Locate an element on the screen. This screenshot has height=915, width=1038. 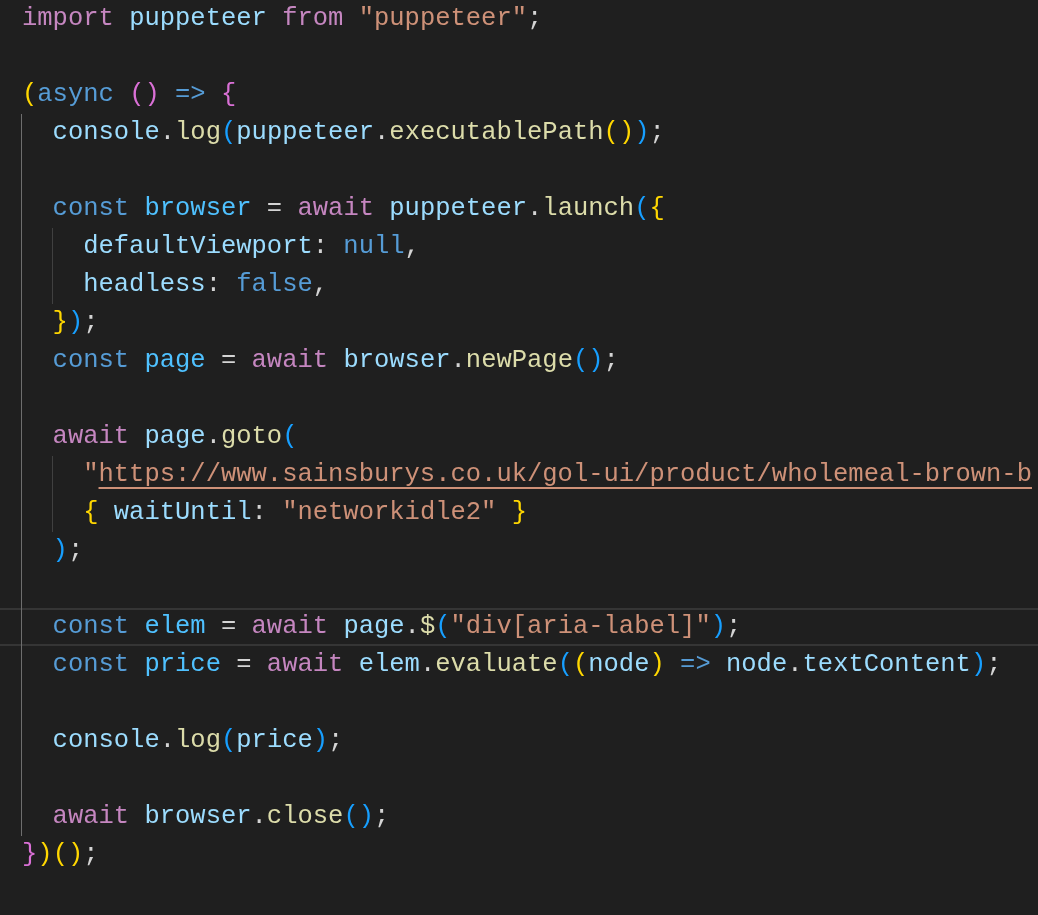
code-line: console.log(puppeteer.executablePath()); is located at coordinates (358, 132).